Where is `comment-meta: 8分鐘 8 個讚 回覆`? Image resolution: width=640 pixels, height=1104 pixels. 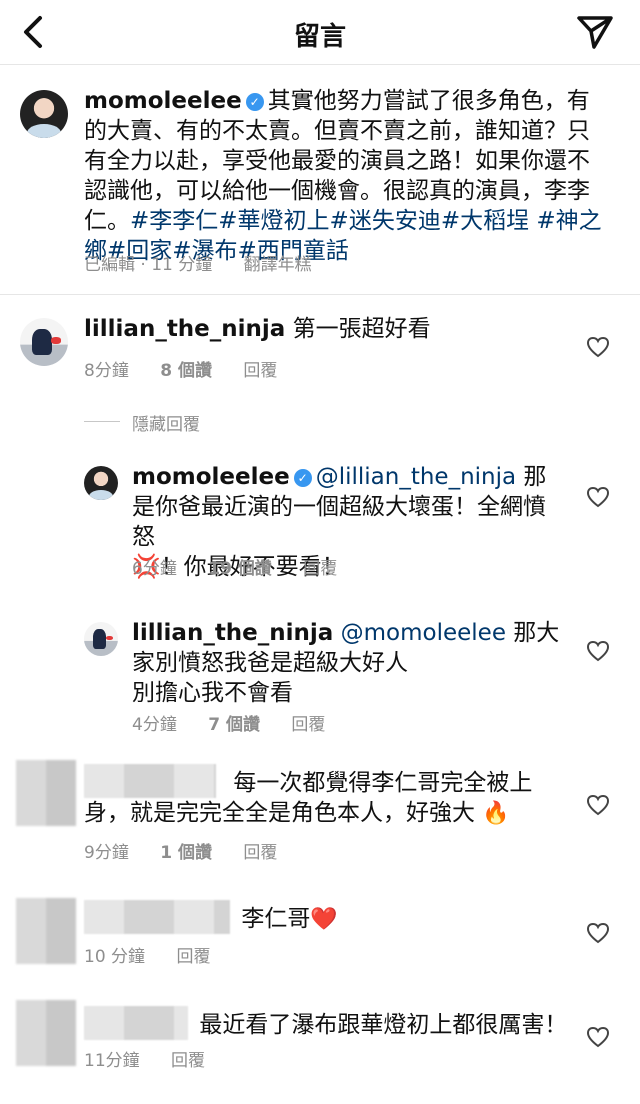 comment-meta: 8分鐘 8 個讚 回覆 is located at coordinates (193, 368).